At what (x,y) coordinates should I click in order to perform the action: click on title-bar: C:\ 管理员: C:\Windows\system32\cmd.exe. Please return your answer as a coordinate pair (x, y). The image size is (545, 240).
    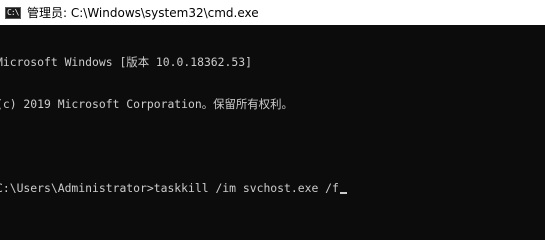
    Looking at the image, I should click on (272, 12).